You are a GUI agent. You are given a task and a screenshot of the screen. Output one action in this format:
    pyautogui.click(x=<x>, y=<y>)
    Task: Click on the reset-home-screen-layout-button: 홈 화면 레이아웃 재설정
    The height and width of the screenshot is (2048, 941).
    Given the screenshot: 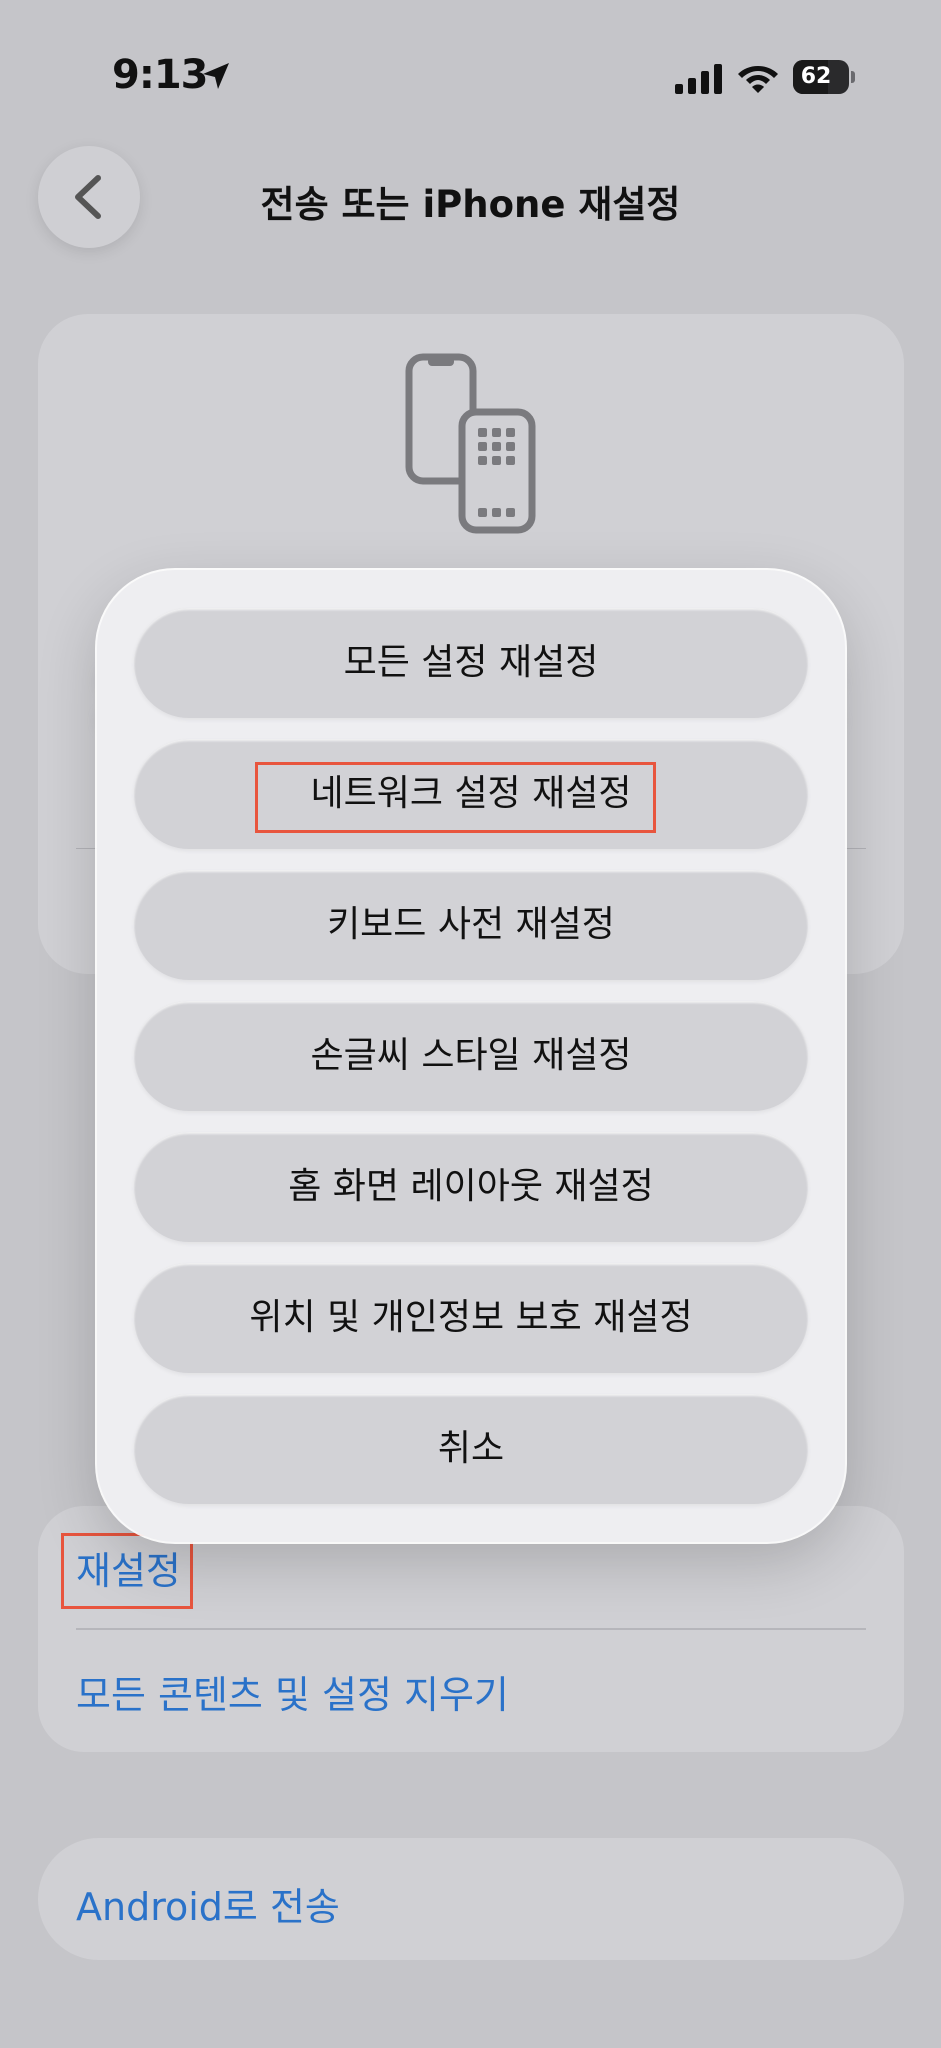 What is the action you would take?
    pyautogui.click(x=471, y=1187)
    